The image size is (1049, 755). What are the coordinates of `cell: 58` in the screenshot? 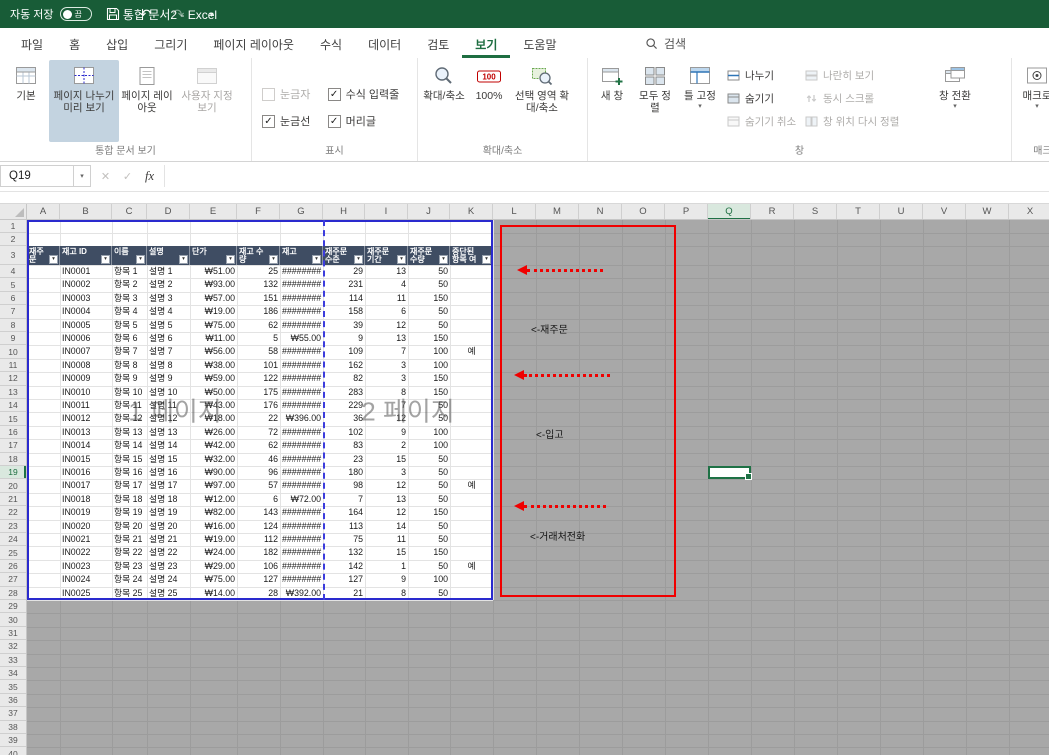 It's located at (258, 351).